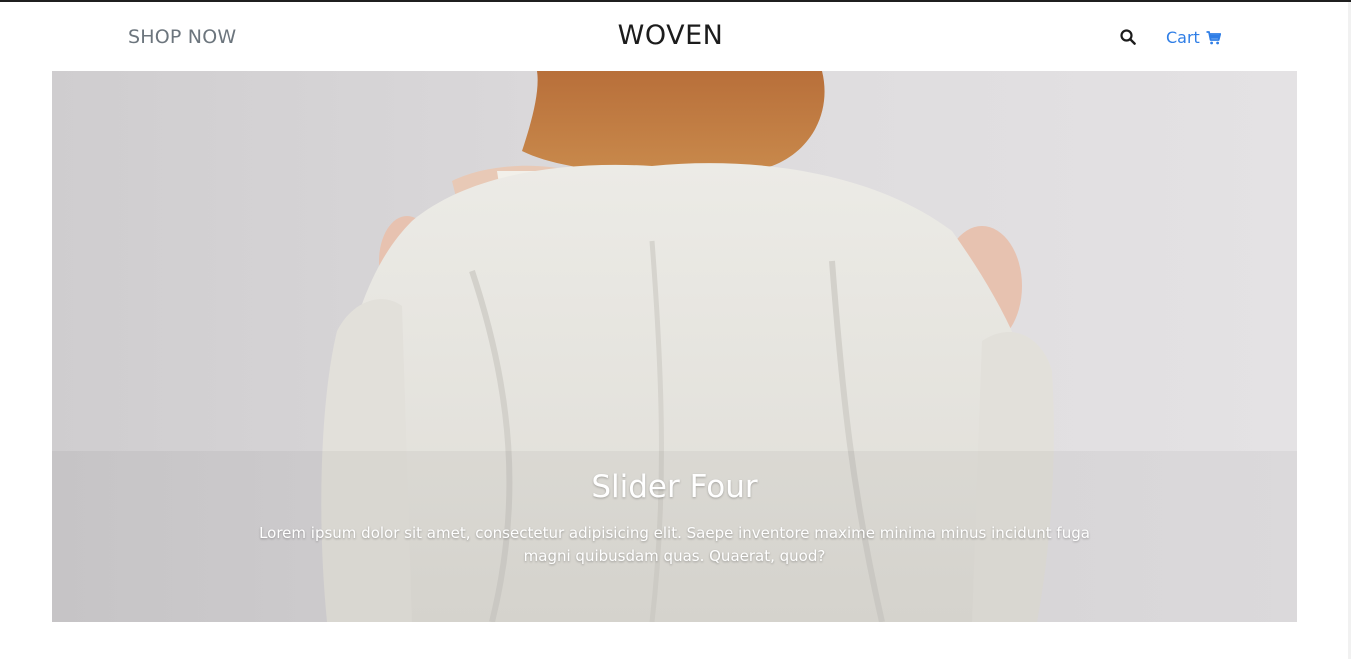 The height and width of the screenshot is (659, 1351). I want to click on brand-logo: WOVEN, so click(670, 35).